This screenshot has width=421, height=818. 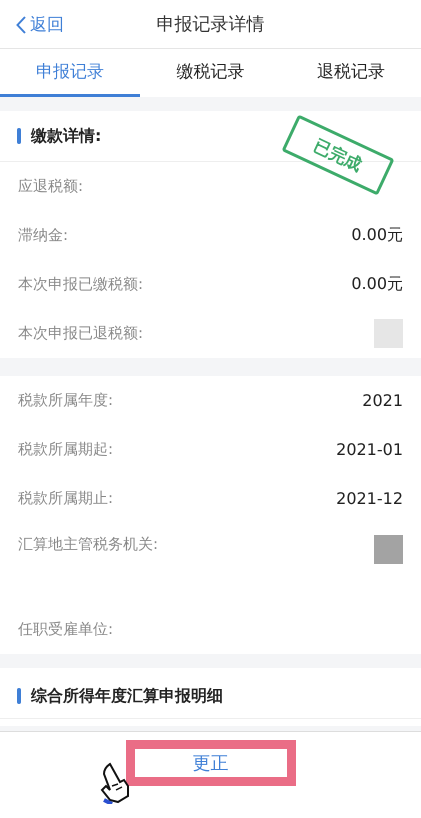 I want to click on pointing-hand-icon, so click(x=115, y=782).